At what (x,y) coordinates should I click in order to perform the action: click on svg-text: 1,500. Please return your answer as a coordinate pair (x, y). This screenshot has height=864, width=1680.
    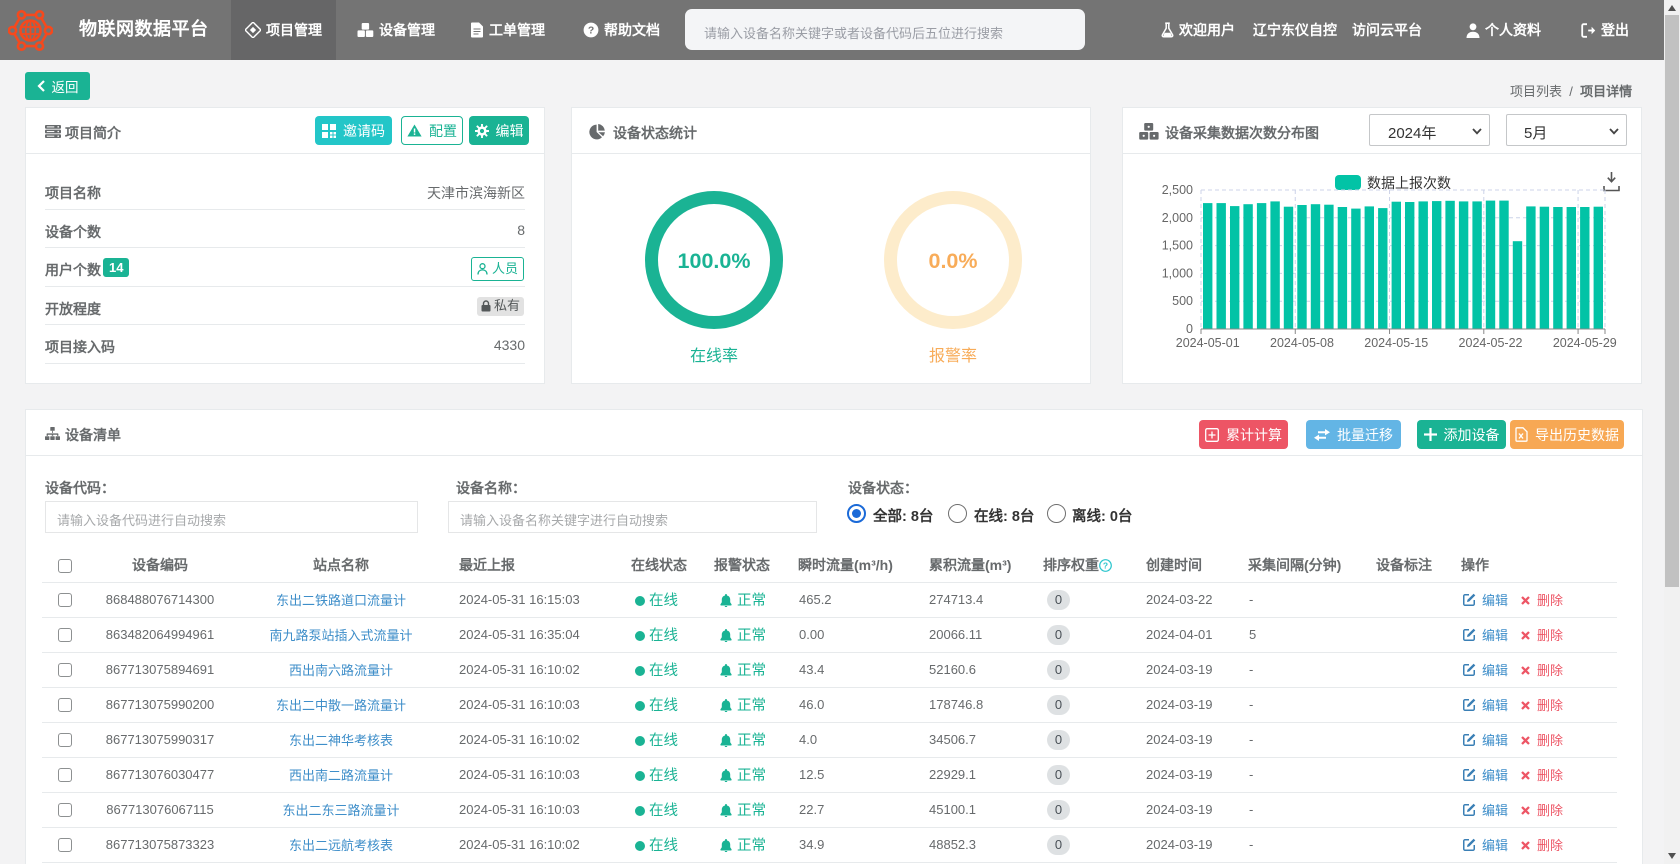
    Looking at the image, I should click on (1177, 246).